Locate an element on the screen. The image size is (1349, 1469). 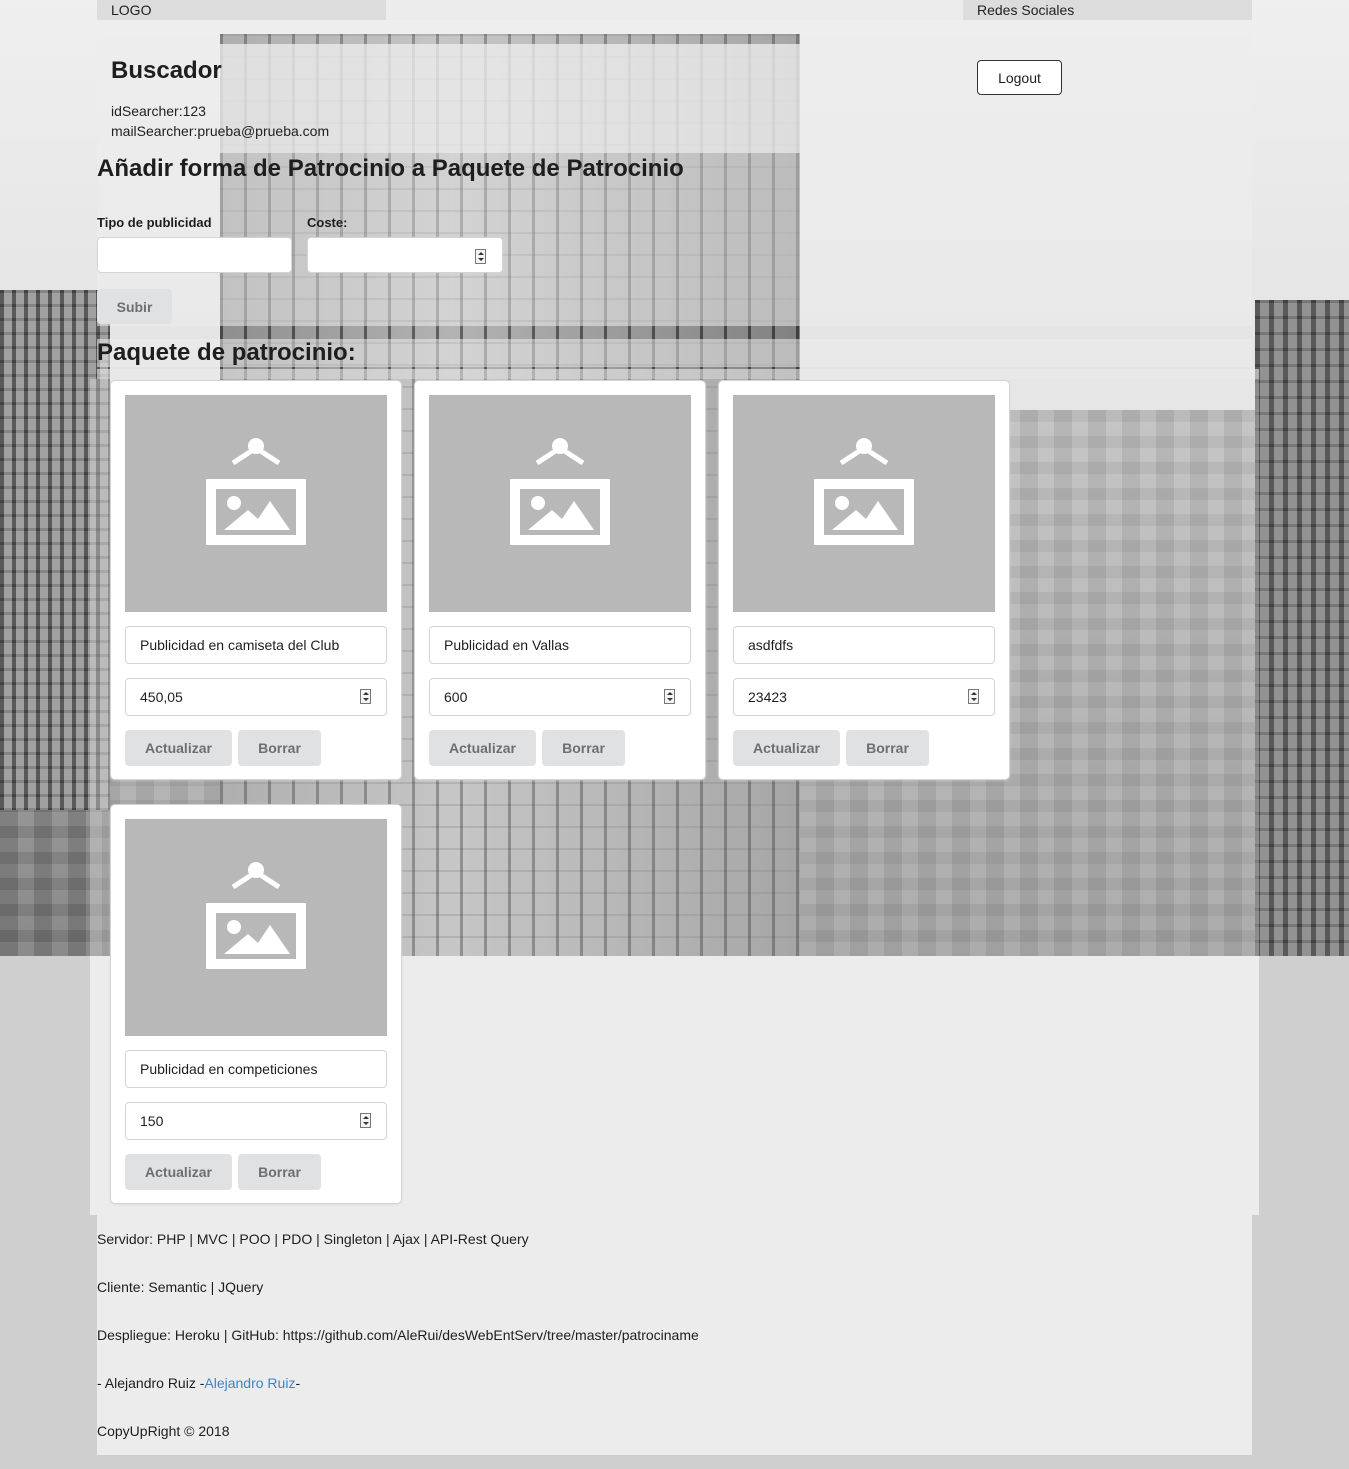
page-title: Buscador is located at coordinates (166, 70).